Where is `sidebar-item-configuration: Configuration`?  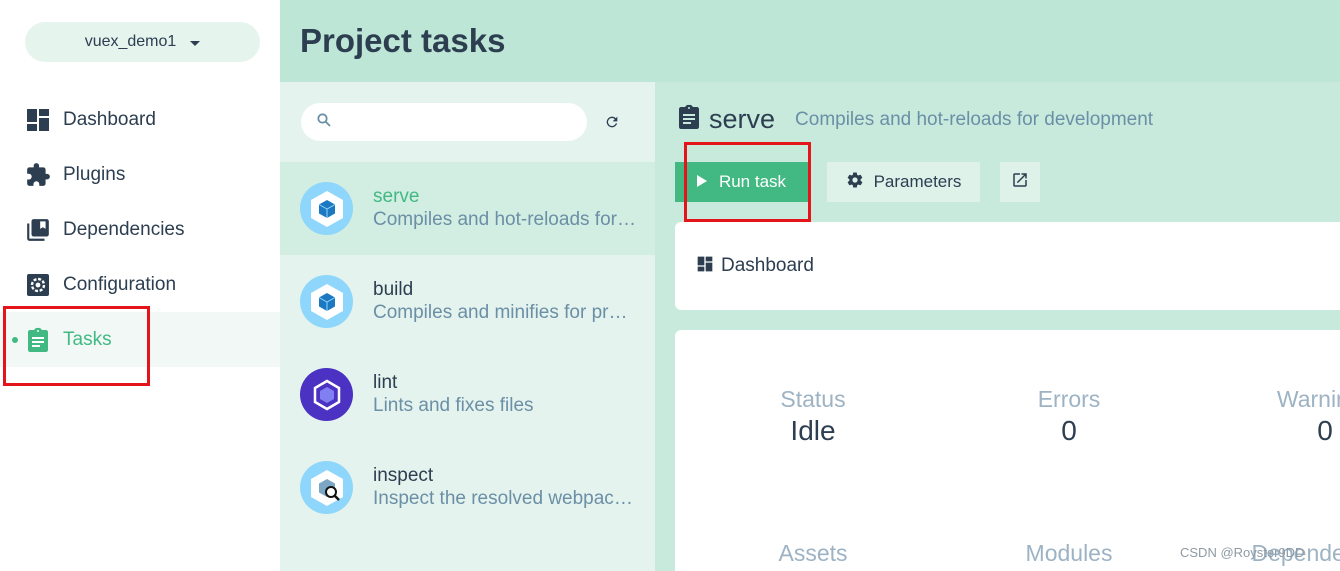 sidebar-item-configuration: Configuration is located at coordinates (140, 284).